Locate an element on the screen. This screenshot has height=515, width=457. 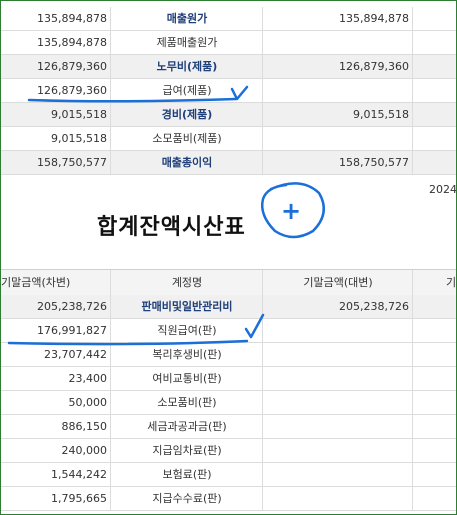
table-row: 1,795,665 지급수수료(판) is located at coordinates (228, 499).